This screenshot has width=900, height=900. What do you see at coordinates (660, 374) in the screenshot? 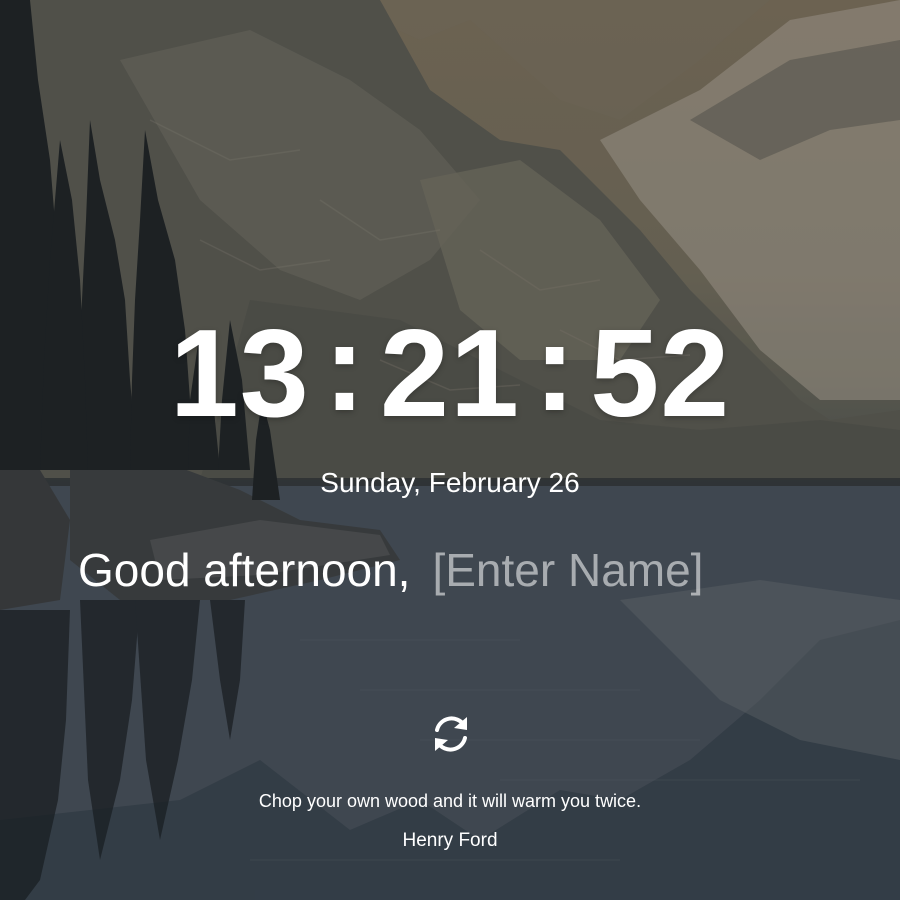
I see `clock-seconds: 52` at bounding box center [660, 374].